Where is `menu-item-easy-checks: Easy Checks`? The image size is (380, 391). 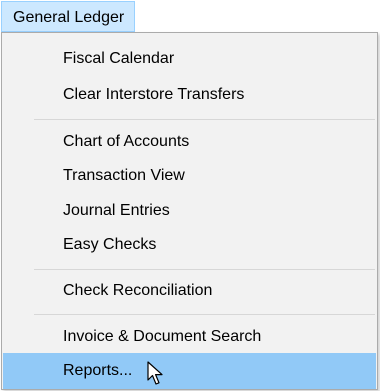 menu-item-easy-checks: Easy Checks is located at coordinates (189, 245).